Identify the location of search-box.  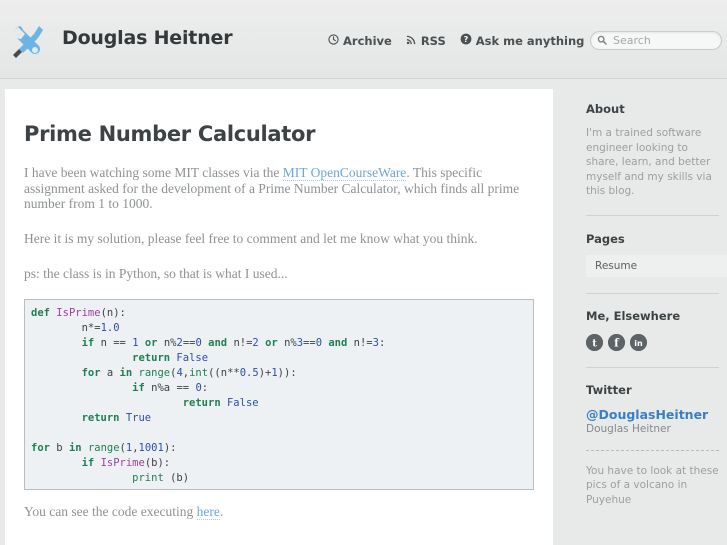
(656, 40).